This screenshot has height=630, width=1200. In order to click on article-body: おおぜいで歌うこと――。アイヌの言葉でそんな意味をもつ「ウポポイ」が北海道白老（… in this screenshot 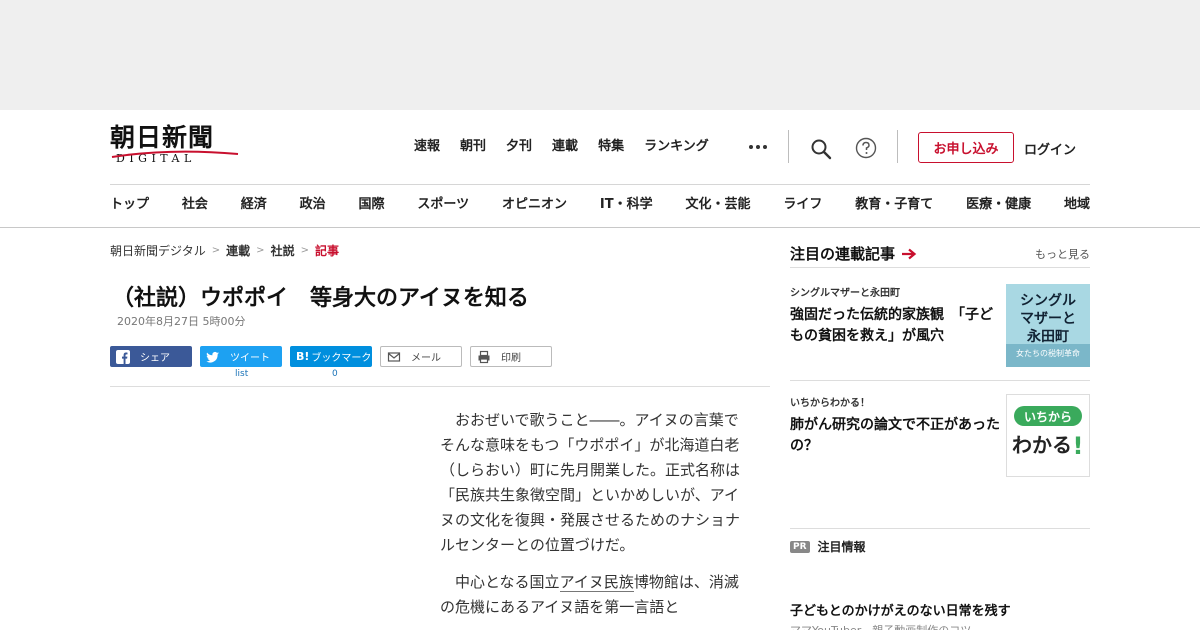, I will do `click(595, 519)`.